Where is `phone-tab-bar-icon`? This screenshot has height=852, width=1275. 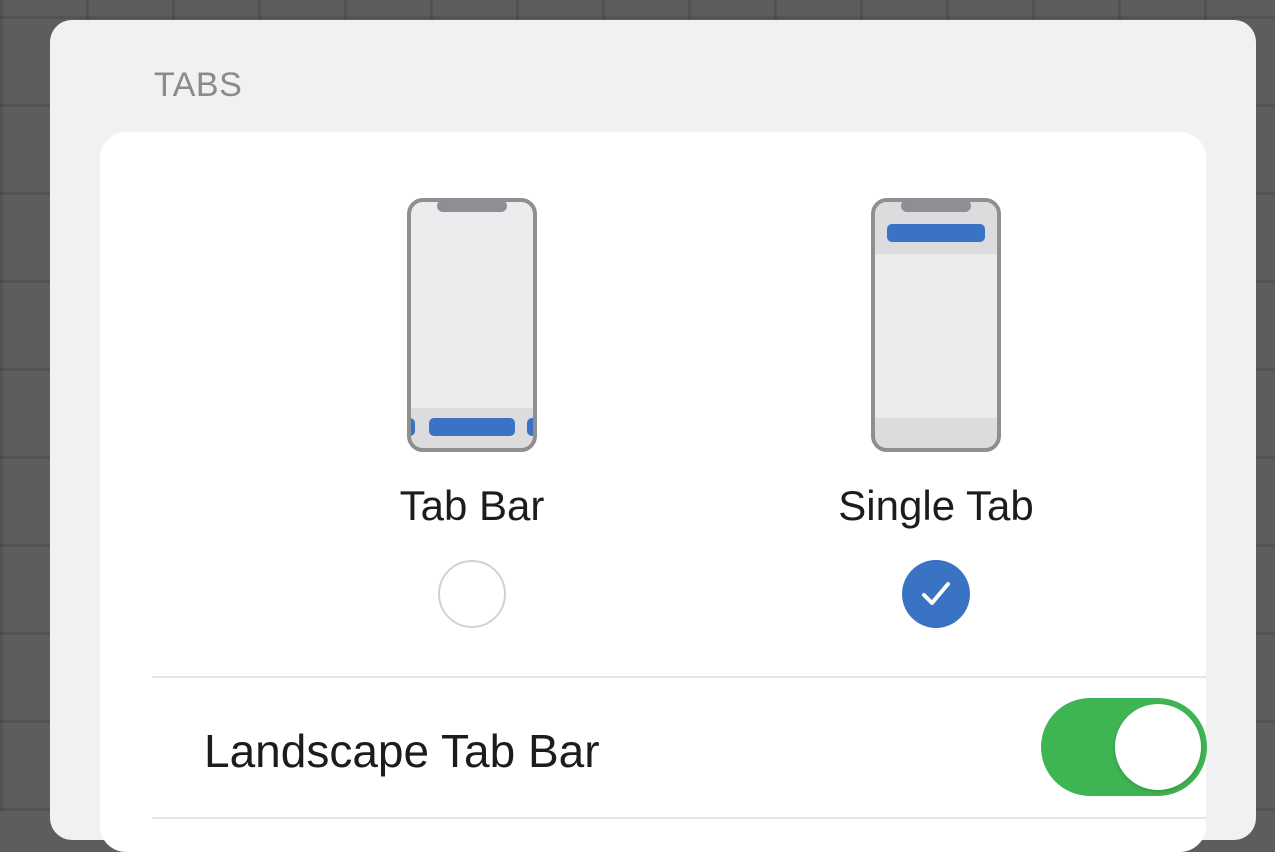
phone-tab-bar-icon is located at coordinates (472, 325).